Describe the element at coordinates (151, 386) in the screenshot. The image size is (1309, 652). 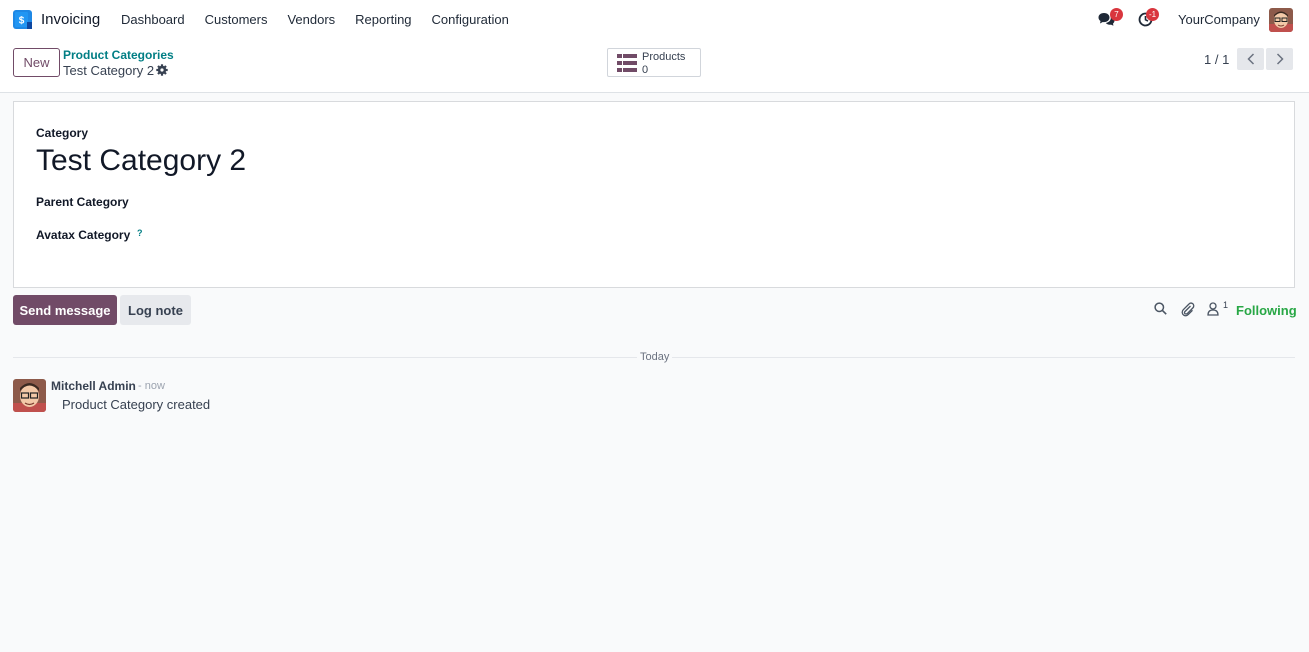
I see `message-date: - now` at that location.